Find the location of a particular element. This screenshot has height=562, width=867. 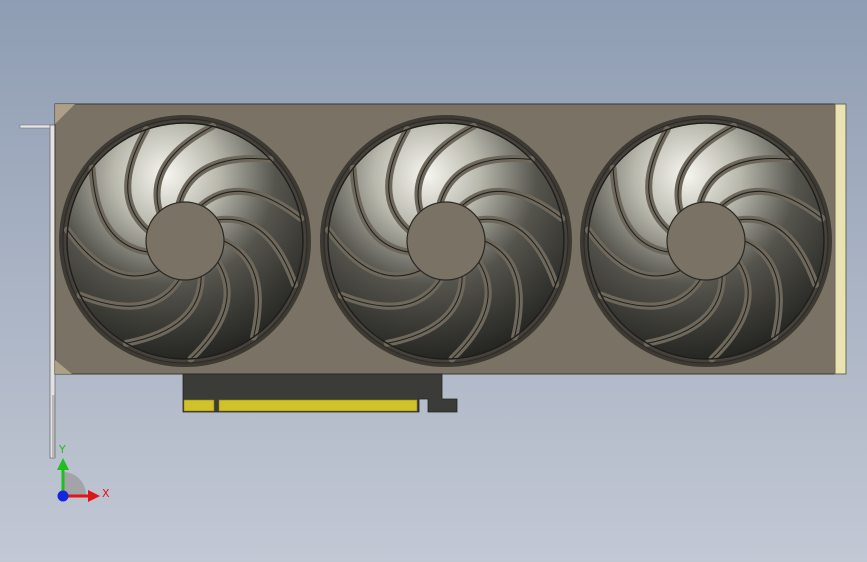

pcie-bracket is located at coordinates (37, 291).